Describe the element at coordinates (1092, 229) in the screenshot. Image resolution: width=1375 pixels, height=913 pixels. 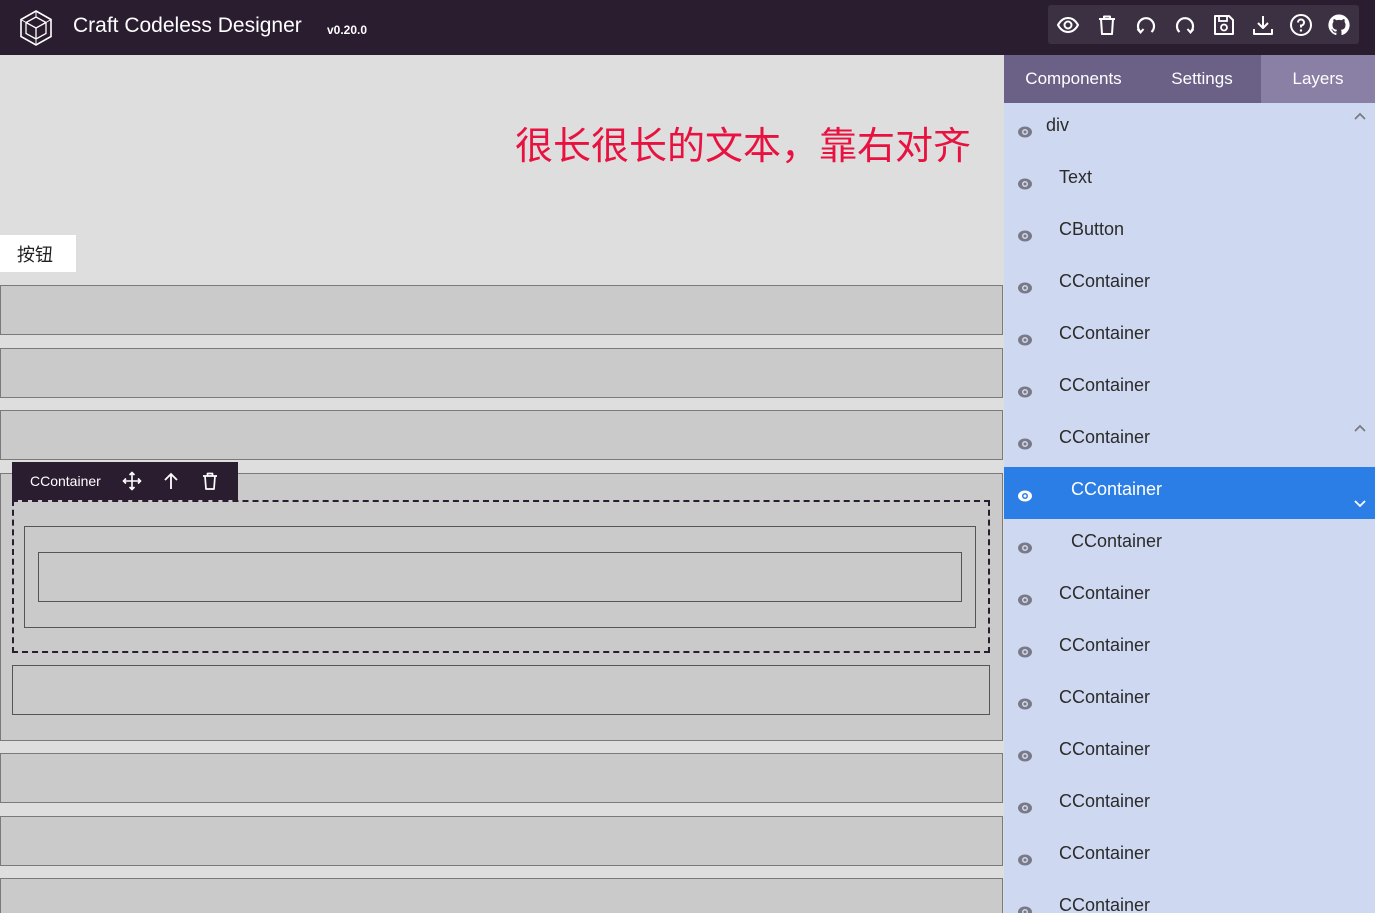
I see `layer-name: CButton` at that location.